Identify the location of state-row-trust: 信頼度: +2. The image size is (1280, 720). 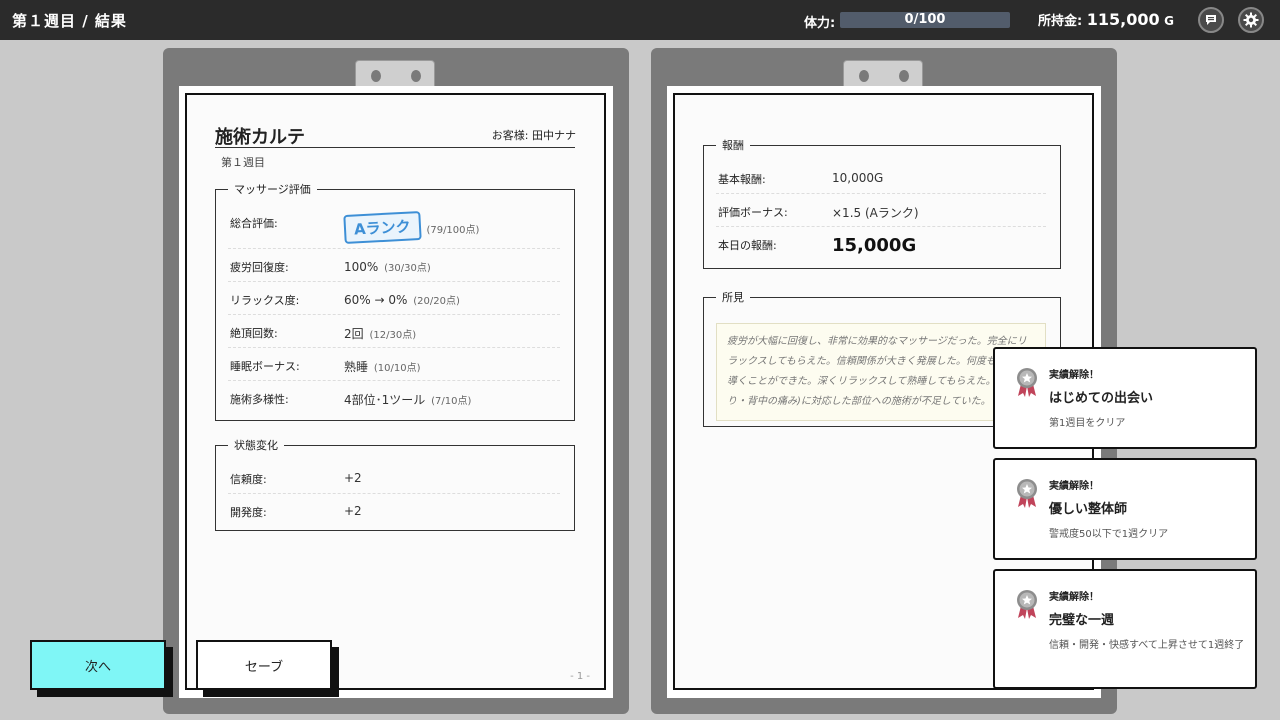
(394, 477).